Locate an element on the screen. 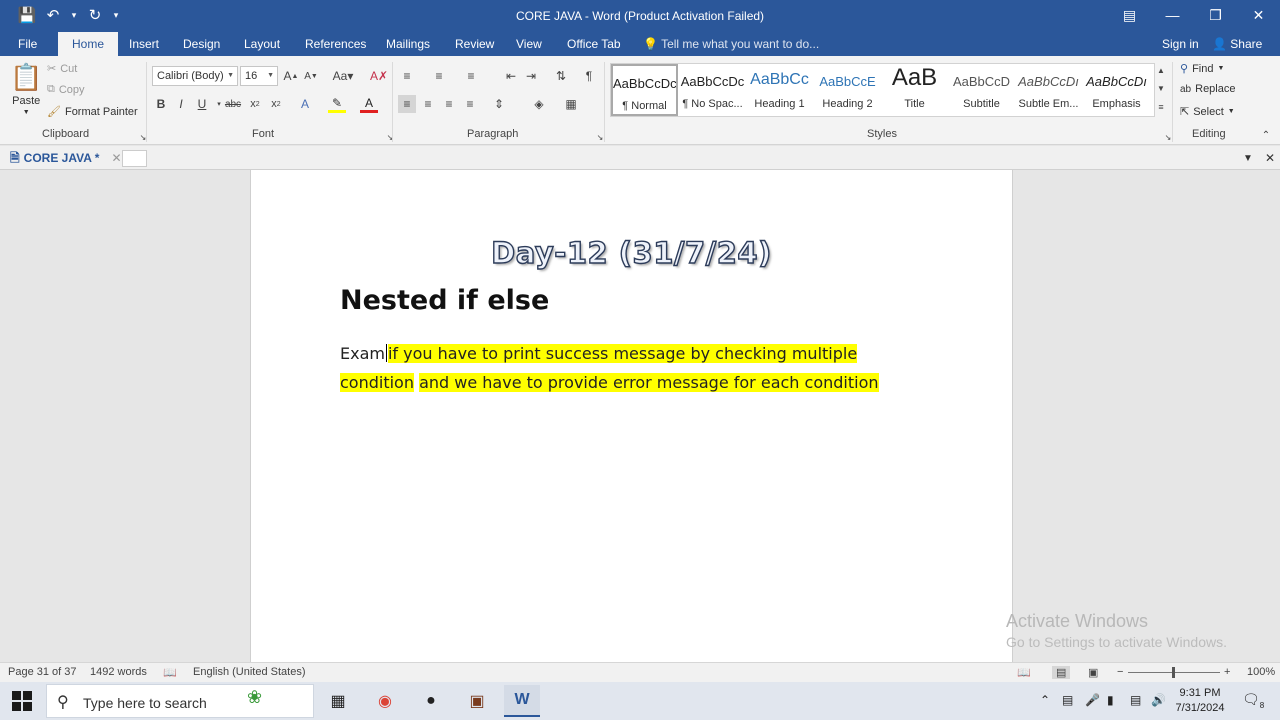 This screenshot has width=1280, height=720. clipboard-launcher-icon: ↘ is located at coordinates (143, 137).